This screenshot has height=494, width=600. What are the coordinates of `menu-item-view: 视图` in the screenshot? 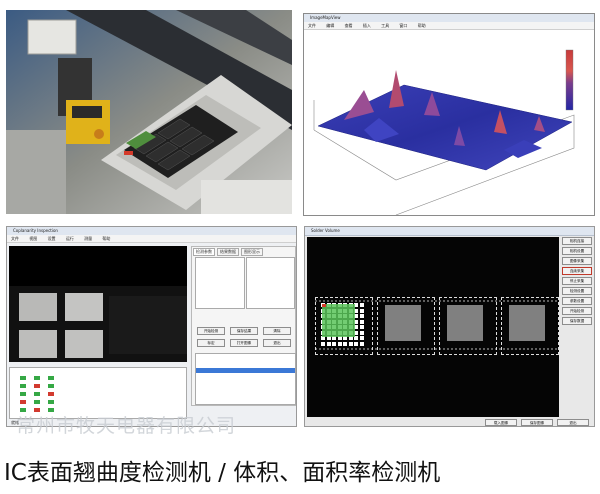 It's located at (33, 238).